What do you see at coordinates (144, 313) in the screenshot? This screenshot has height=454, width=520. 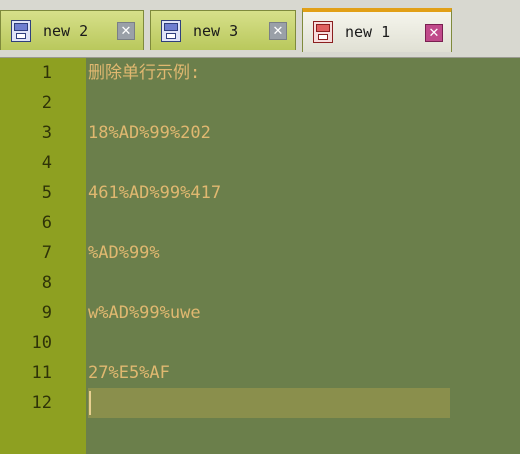 I see `code-line: w%AD%99%uwe` at bounding box center [144, 313].